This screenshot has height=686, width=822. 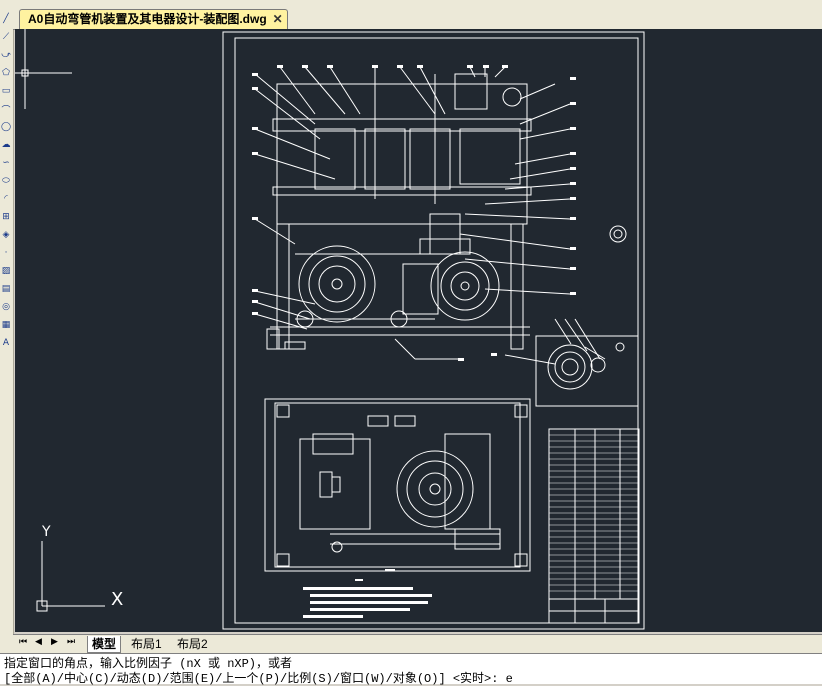 I want to click on bom-rows, so click(x=594, y=513).